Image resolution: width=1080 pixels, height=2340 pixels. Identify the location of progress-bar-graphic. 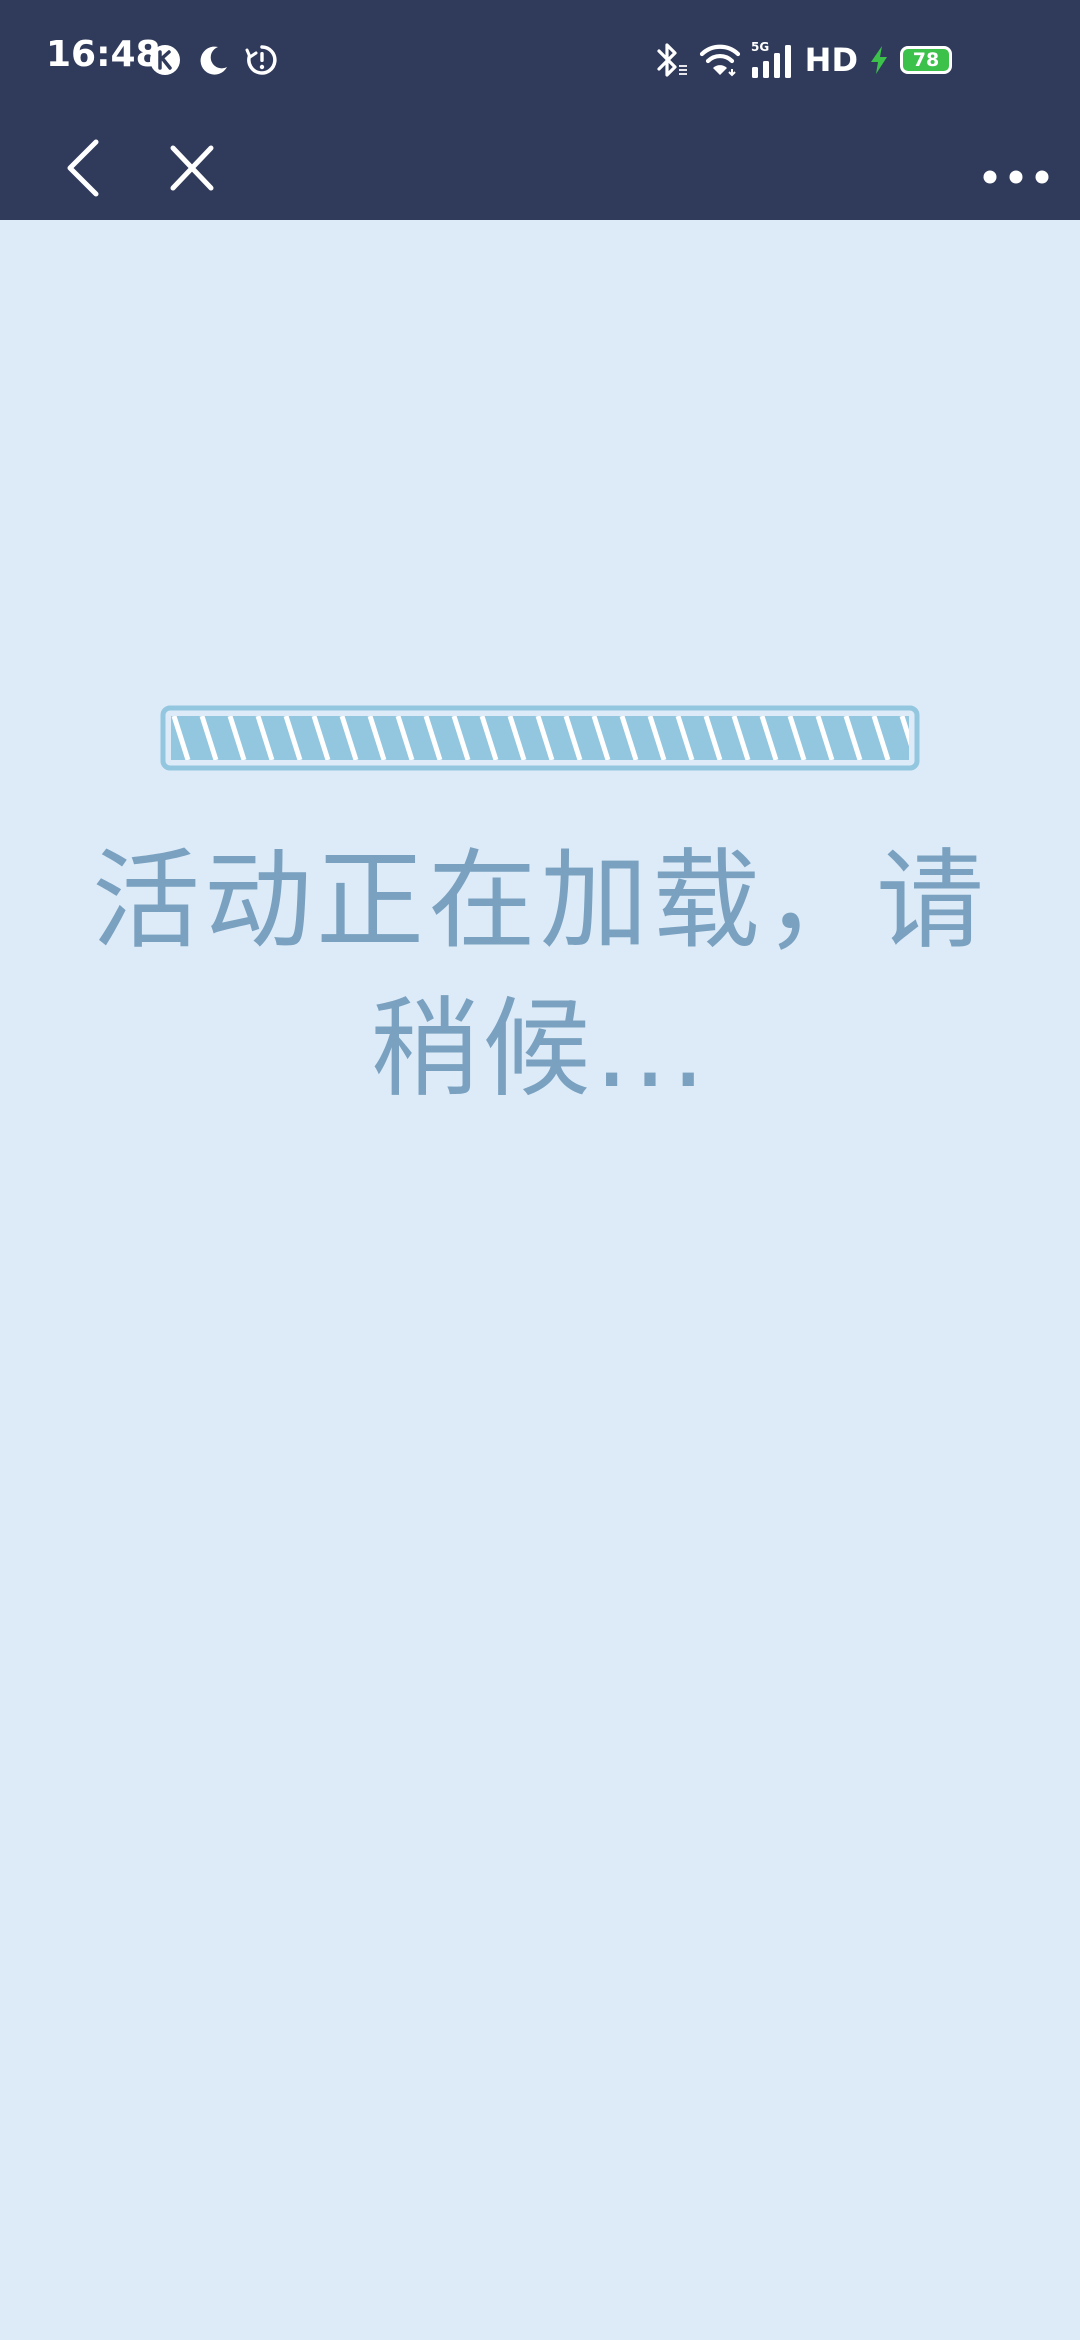
(540, 738).